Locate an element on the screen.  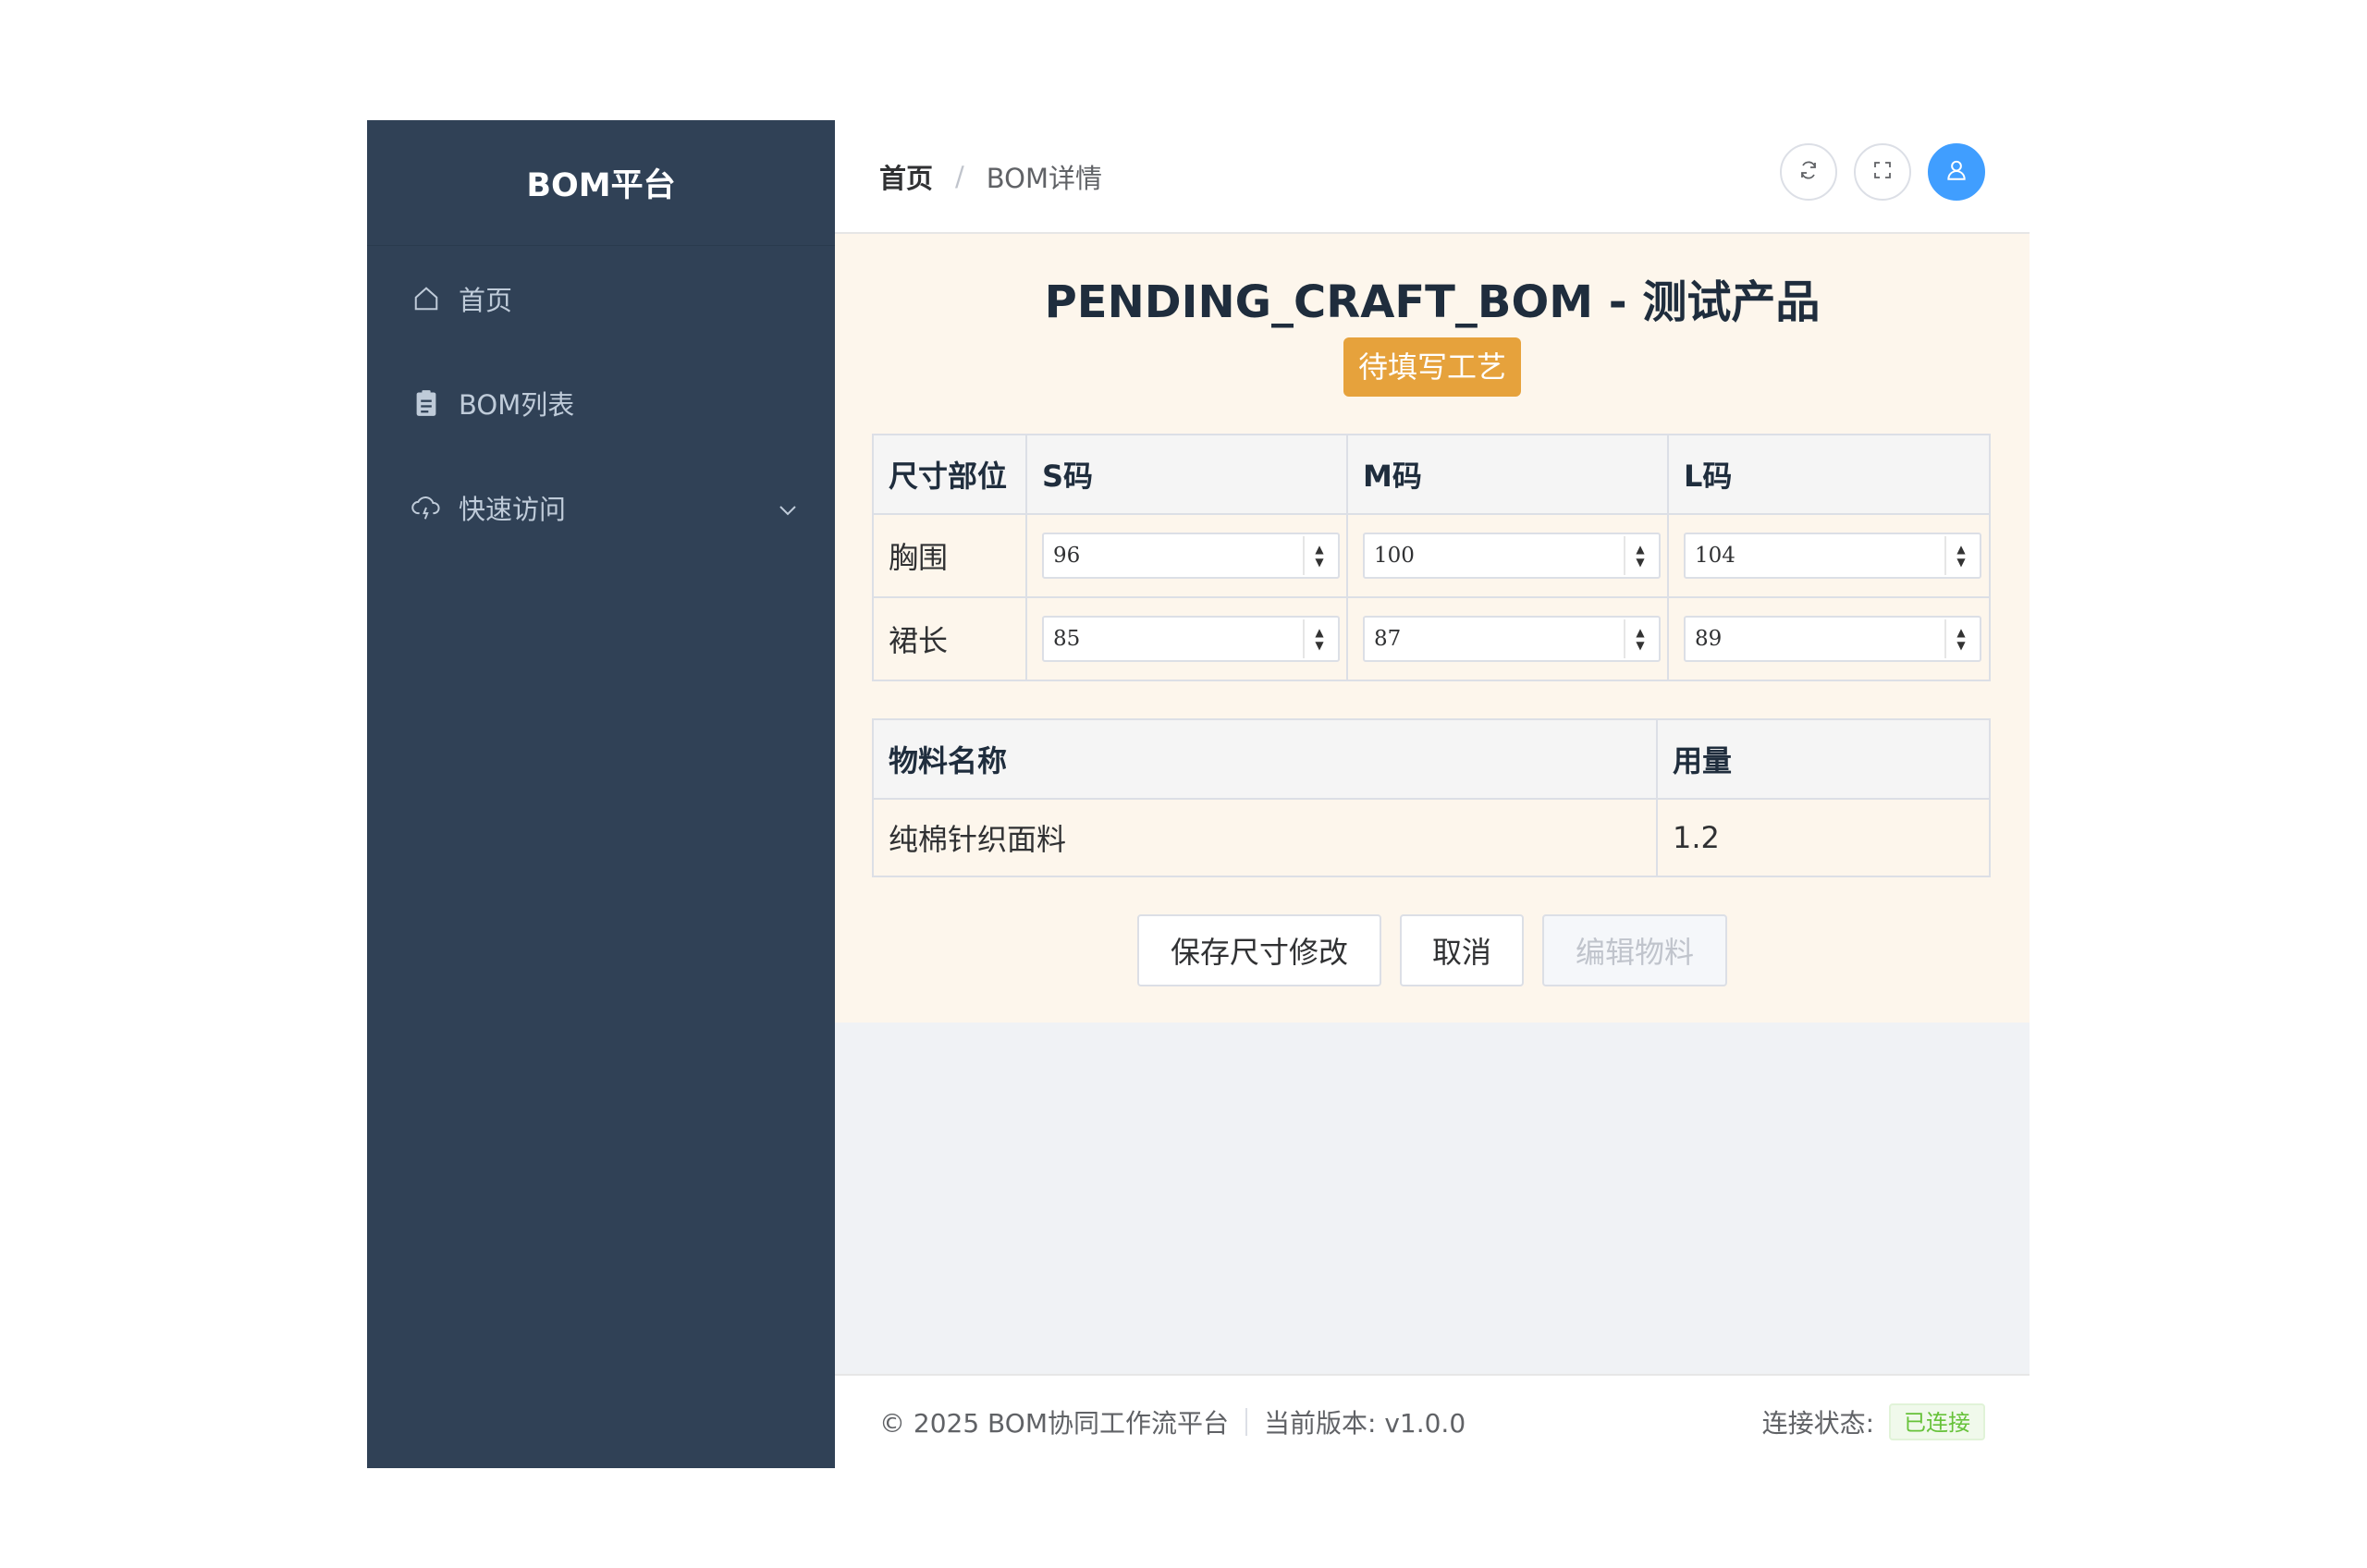
page-title: PENDING_CRAFT_BOM - 测试产品 is located at coordinates (1432, 302).